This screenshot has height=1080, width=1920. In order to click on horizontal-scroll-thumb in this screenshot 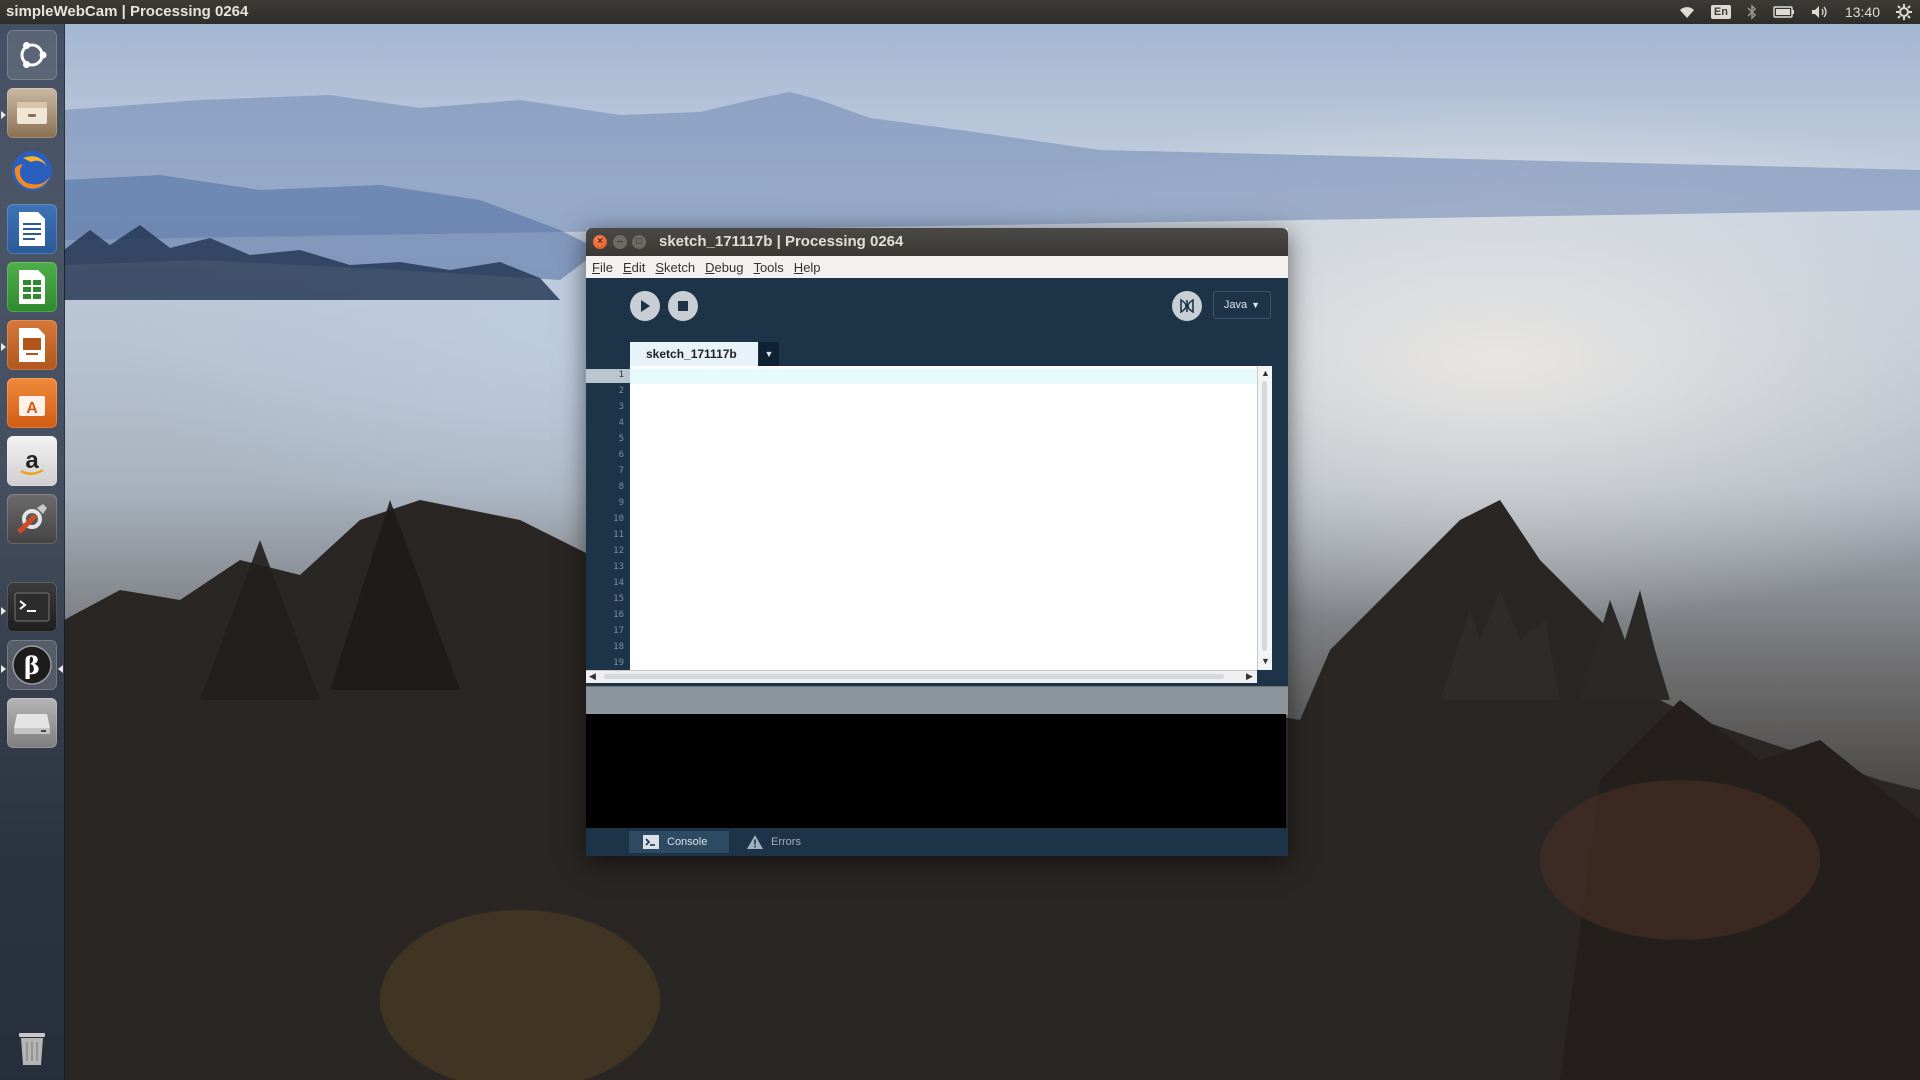, I will do `click(914, 676)`.